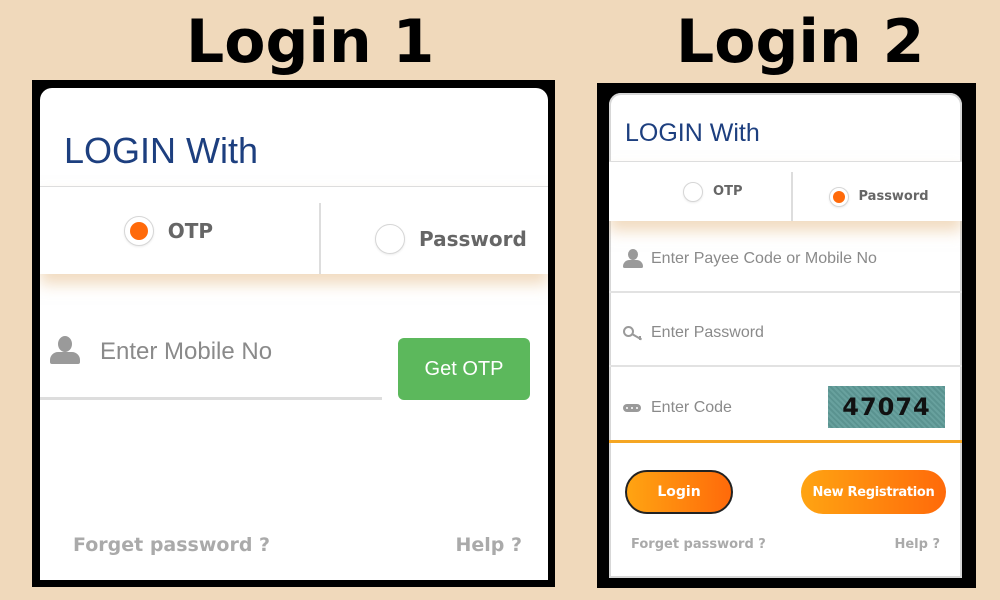 This screenshot has width=1000, height=600. What do you see at coordinates (679, 492) in the screenshot?
I see `login-button: Login` at bounding box center [679, 492].